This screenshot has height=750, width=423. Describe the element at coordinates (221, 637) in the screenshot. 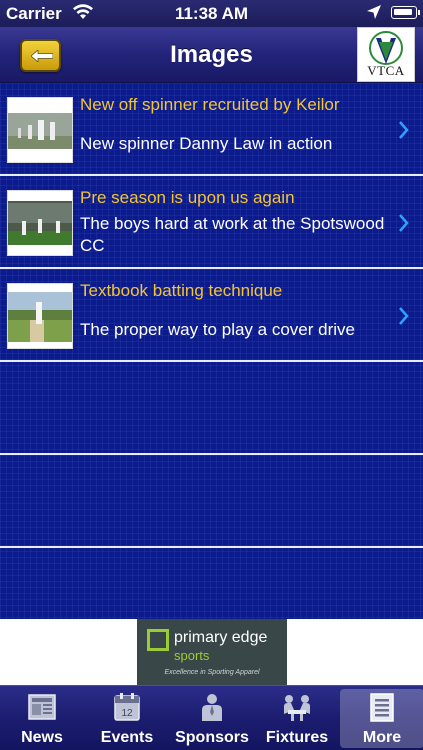

I see `ad-brand-name: primary edge` at that location.